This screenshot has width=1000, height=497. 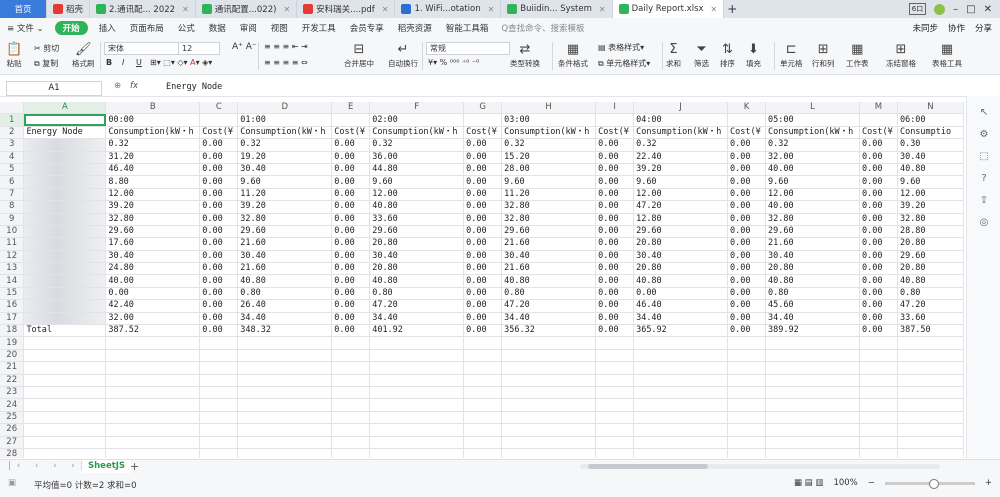 I want to click on row-header: 12, so click(x=12, y=257).